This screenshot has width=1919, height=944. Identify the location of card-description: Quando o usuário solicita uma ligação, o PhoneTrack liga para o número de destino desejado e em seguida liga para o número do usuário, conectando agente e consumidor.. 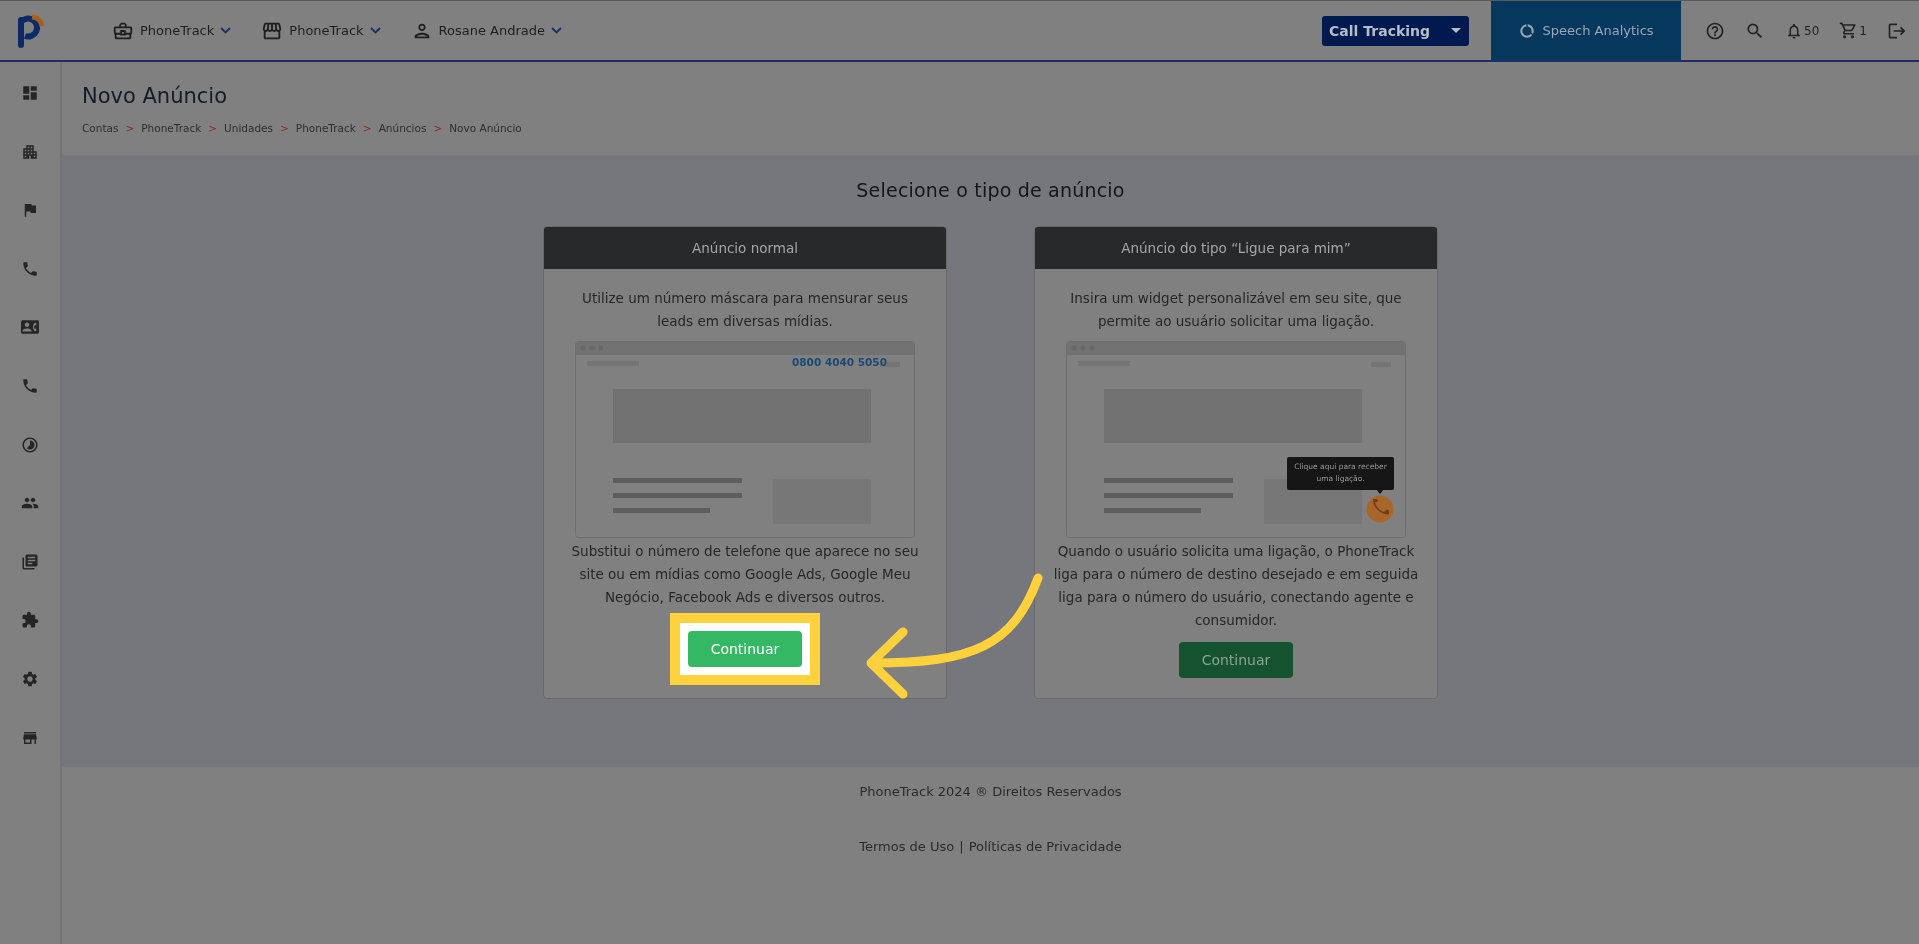
(1236, 586).